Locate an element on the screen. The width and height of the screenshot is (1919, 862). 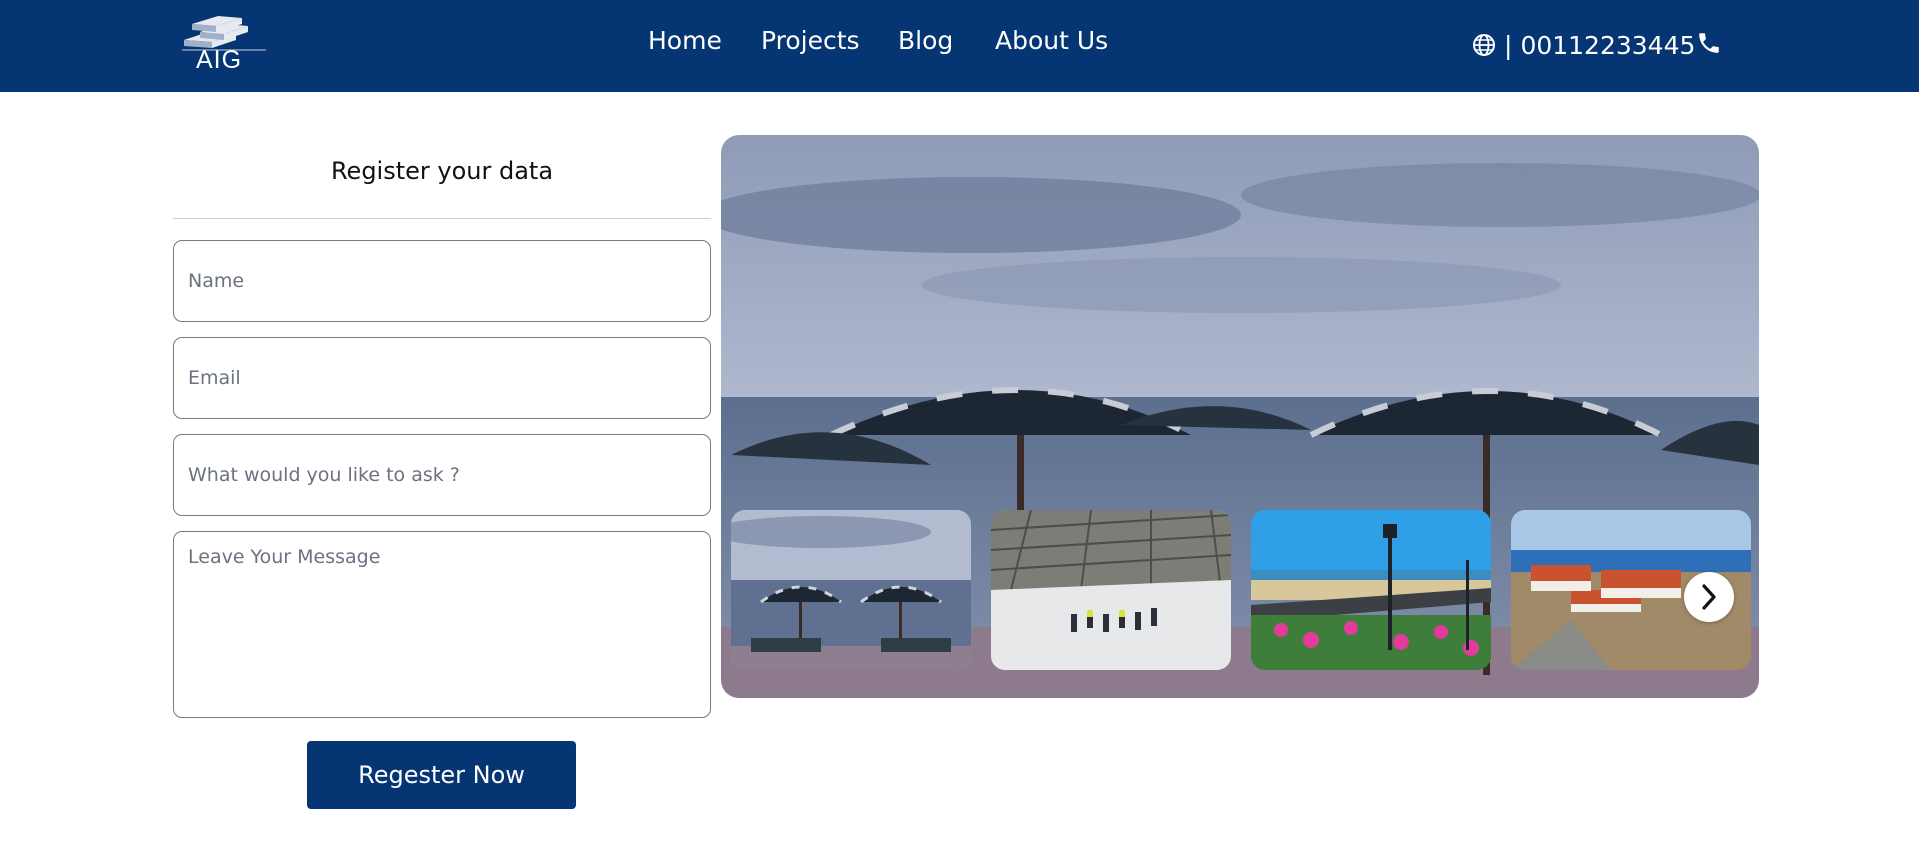
form-divider is located at coordinates (442, 218).